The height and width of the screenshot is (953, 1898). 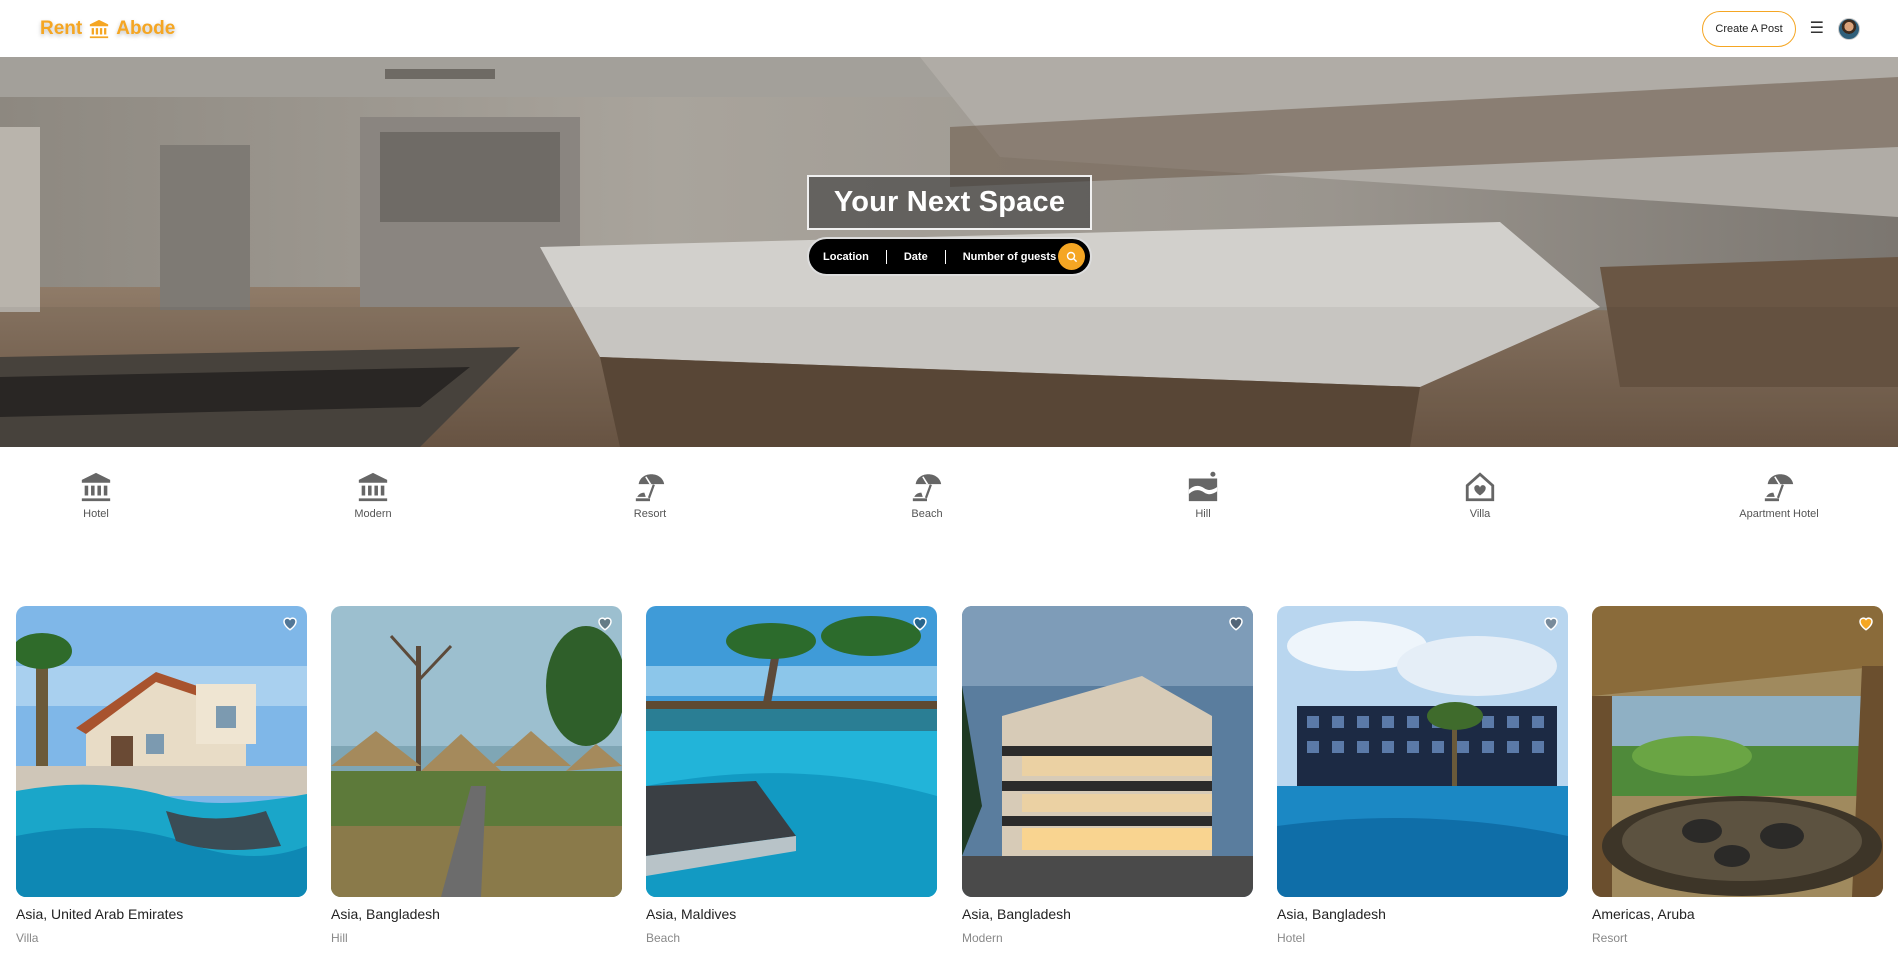 What do you see at coordinates (27, 938) in the screenshot?
I see `listing-type: Villa` at bounding box center [27, 938].